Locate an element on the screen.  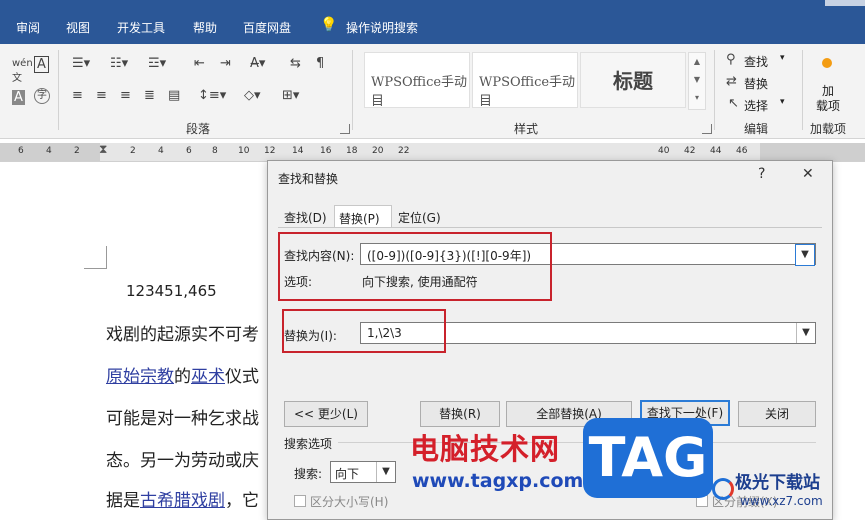
wen-pinyin-icon: wén 文 is located at coordinates (22, 71).